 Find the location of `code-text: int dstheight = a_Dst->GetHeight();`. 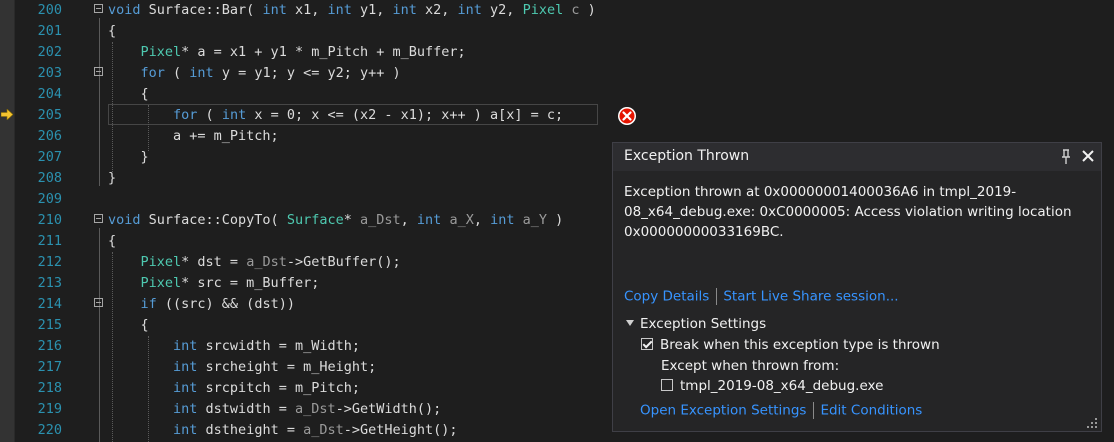

code-text: int dstheight = a_Dst->GetHeight(); is located at coordinates (283, 430).